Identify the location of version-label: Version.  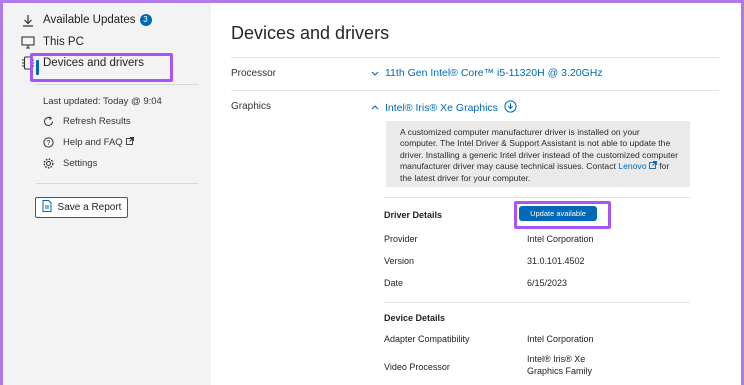
(399, 261).